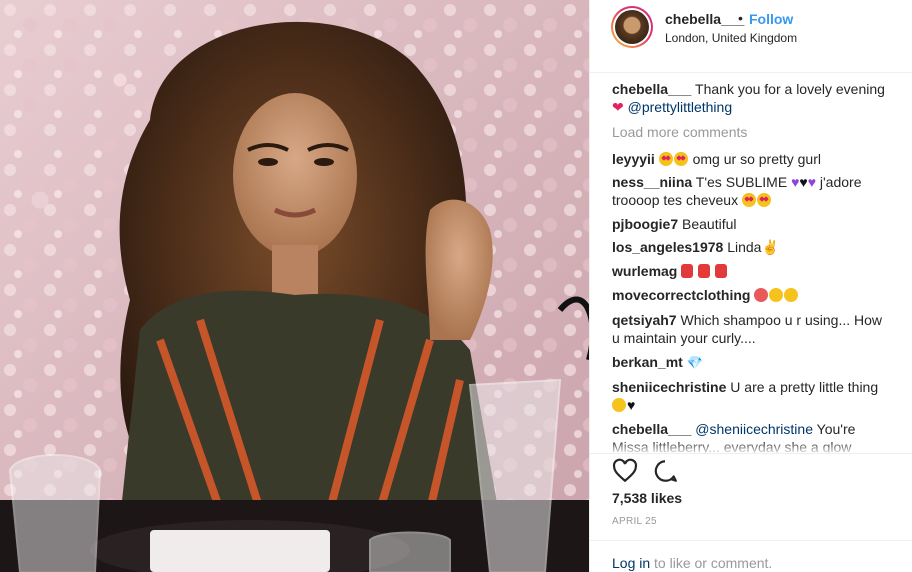  Describe the element at coordinates (704, 19) in the screenshot. I see `header-username: chebella___` at that location.